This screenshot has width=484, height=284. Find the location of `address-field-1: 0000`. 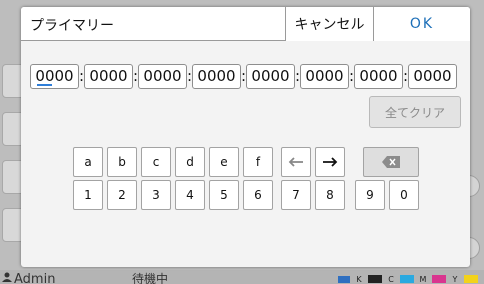

address-field-1: 0000 is located at coordinates (54, 76).